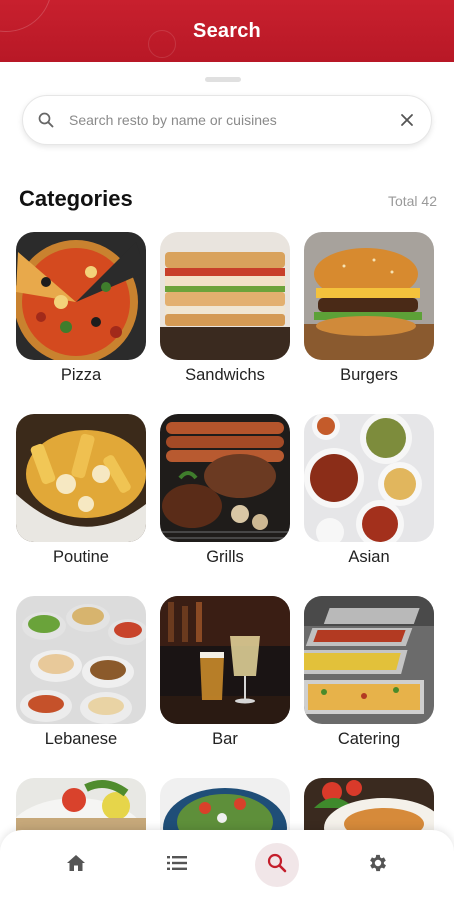 This screenshot has height=900, width=454. Describe the element at coordinates (407, 120) in the screenshot. I see `close-icon` at that location.